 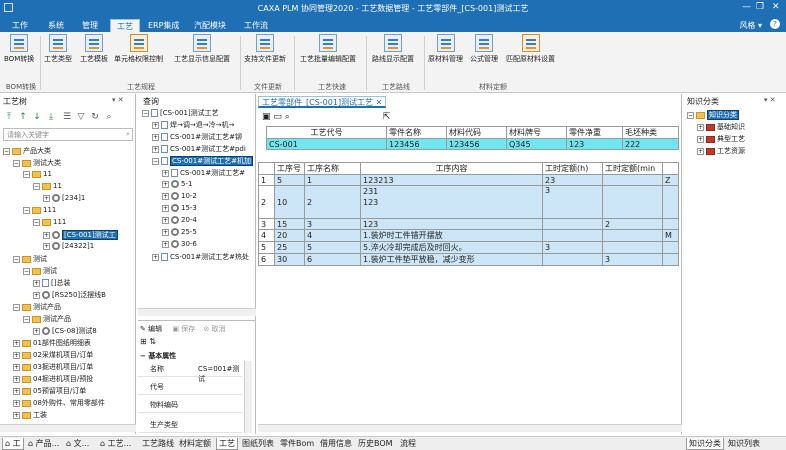 What do you see at coordinates (68, 428) in the screenshot?
I see `horizontal-scrollbar` at bounding box center [68, 428].